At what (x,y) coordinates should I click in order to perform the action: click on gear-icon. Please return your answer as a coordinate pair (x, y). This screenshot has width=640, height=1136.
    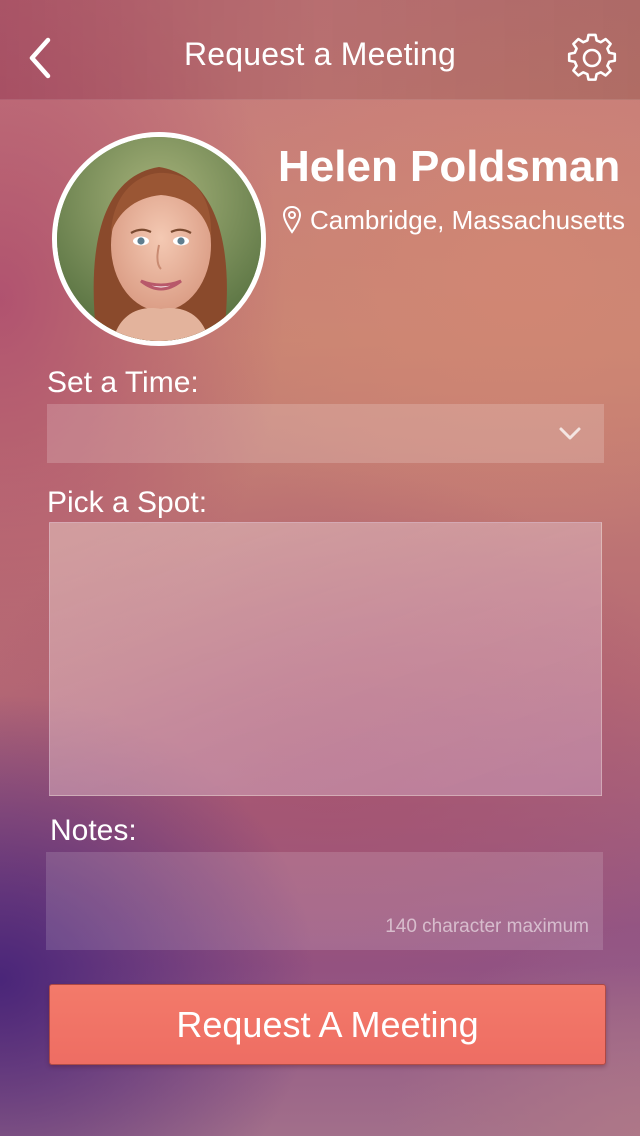
    Looking at the image, I should click on (592, 57).